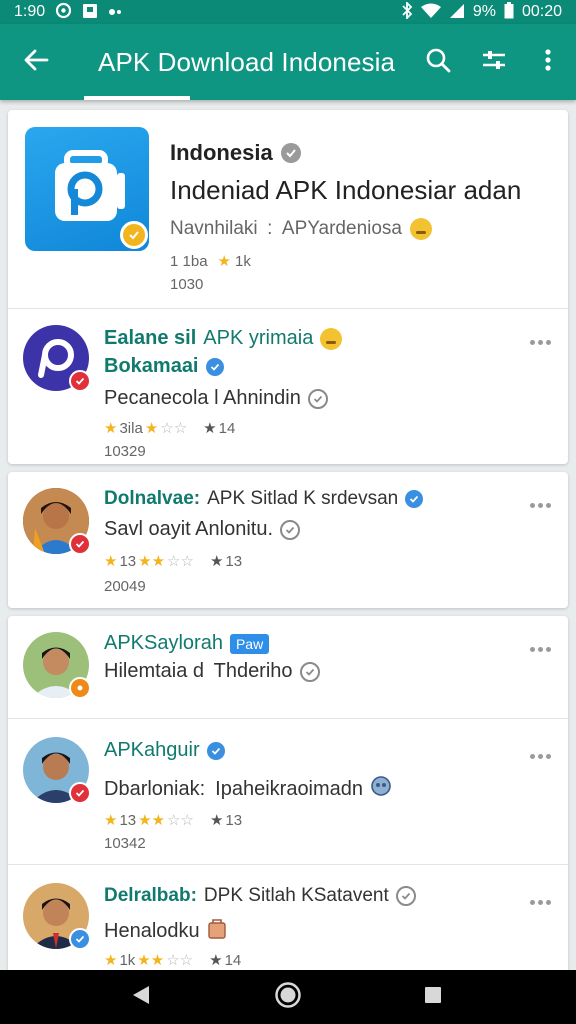  I want to click on overflow-menu-icon, so click(548, 62).